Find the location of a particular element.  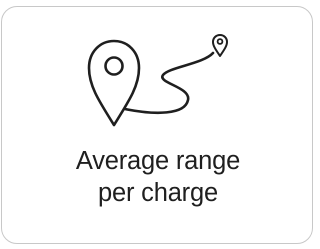

caption-line-2: per charge is located at coordinates (158, 193).